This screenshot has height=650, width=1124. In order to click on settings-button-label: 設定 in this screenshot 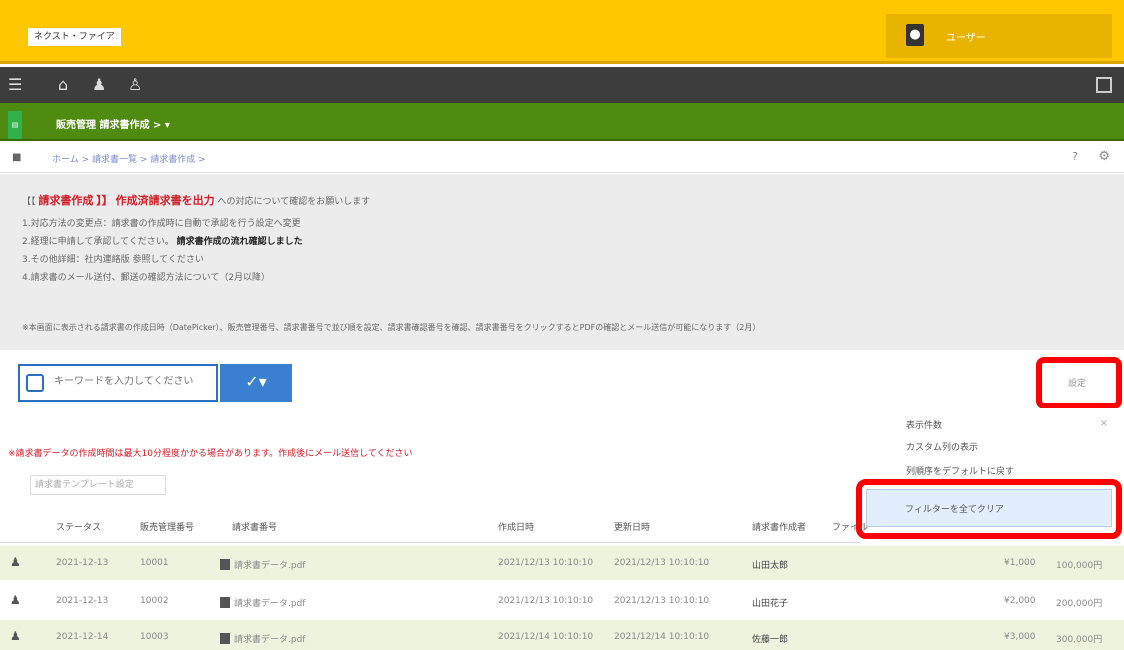, I will do `click(1077, 384)`.